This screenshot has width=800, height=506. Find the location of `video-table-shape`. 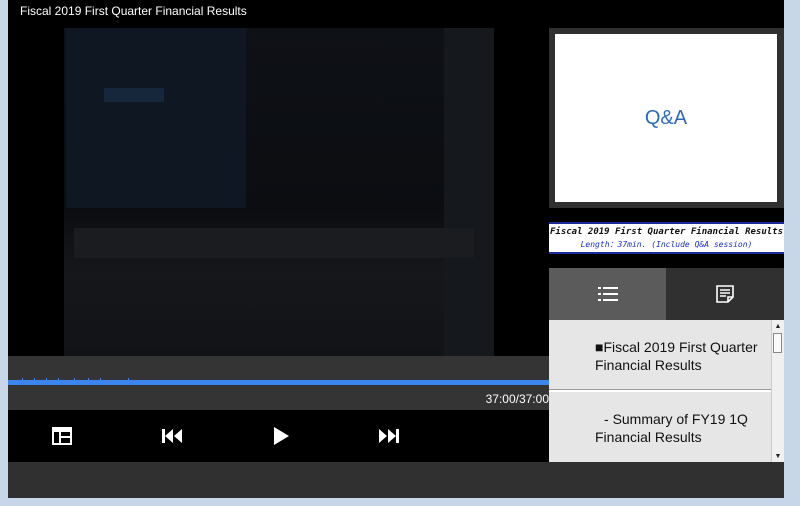

video-table-shape is located at coordinates (274, 243).